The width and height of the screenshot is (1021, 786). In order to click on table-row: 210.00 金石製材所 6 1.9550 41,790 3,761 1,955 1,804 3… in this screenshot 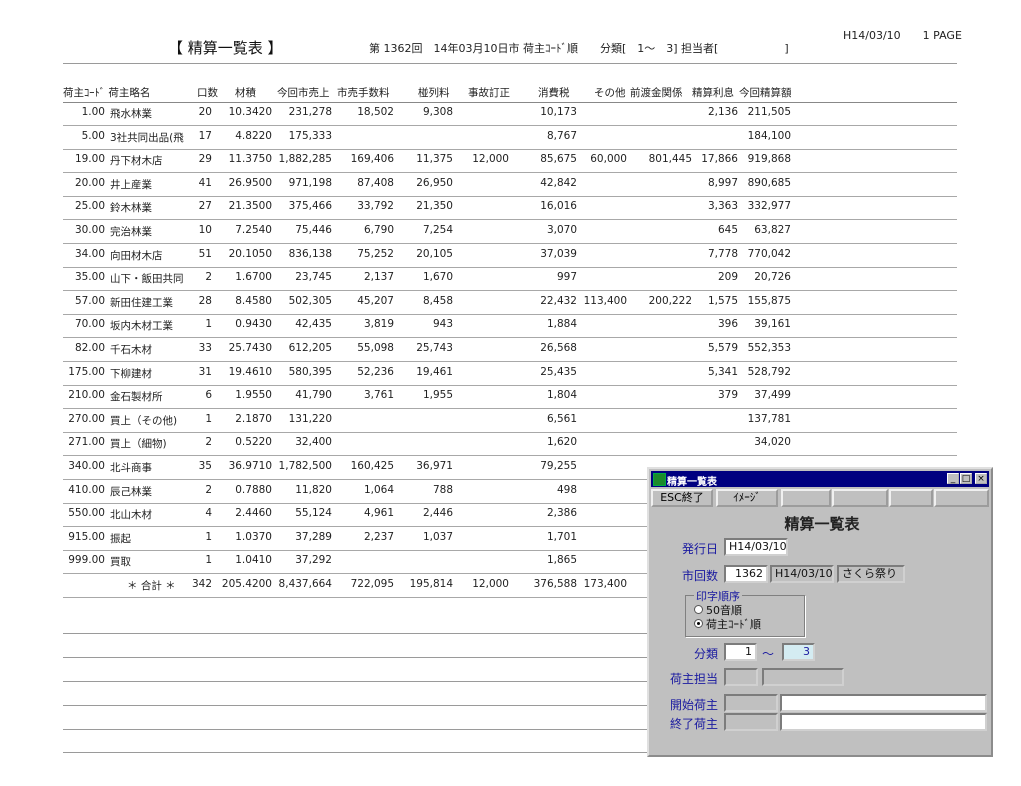, I will do `click(510, 398)`.